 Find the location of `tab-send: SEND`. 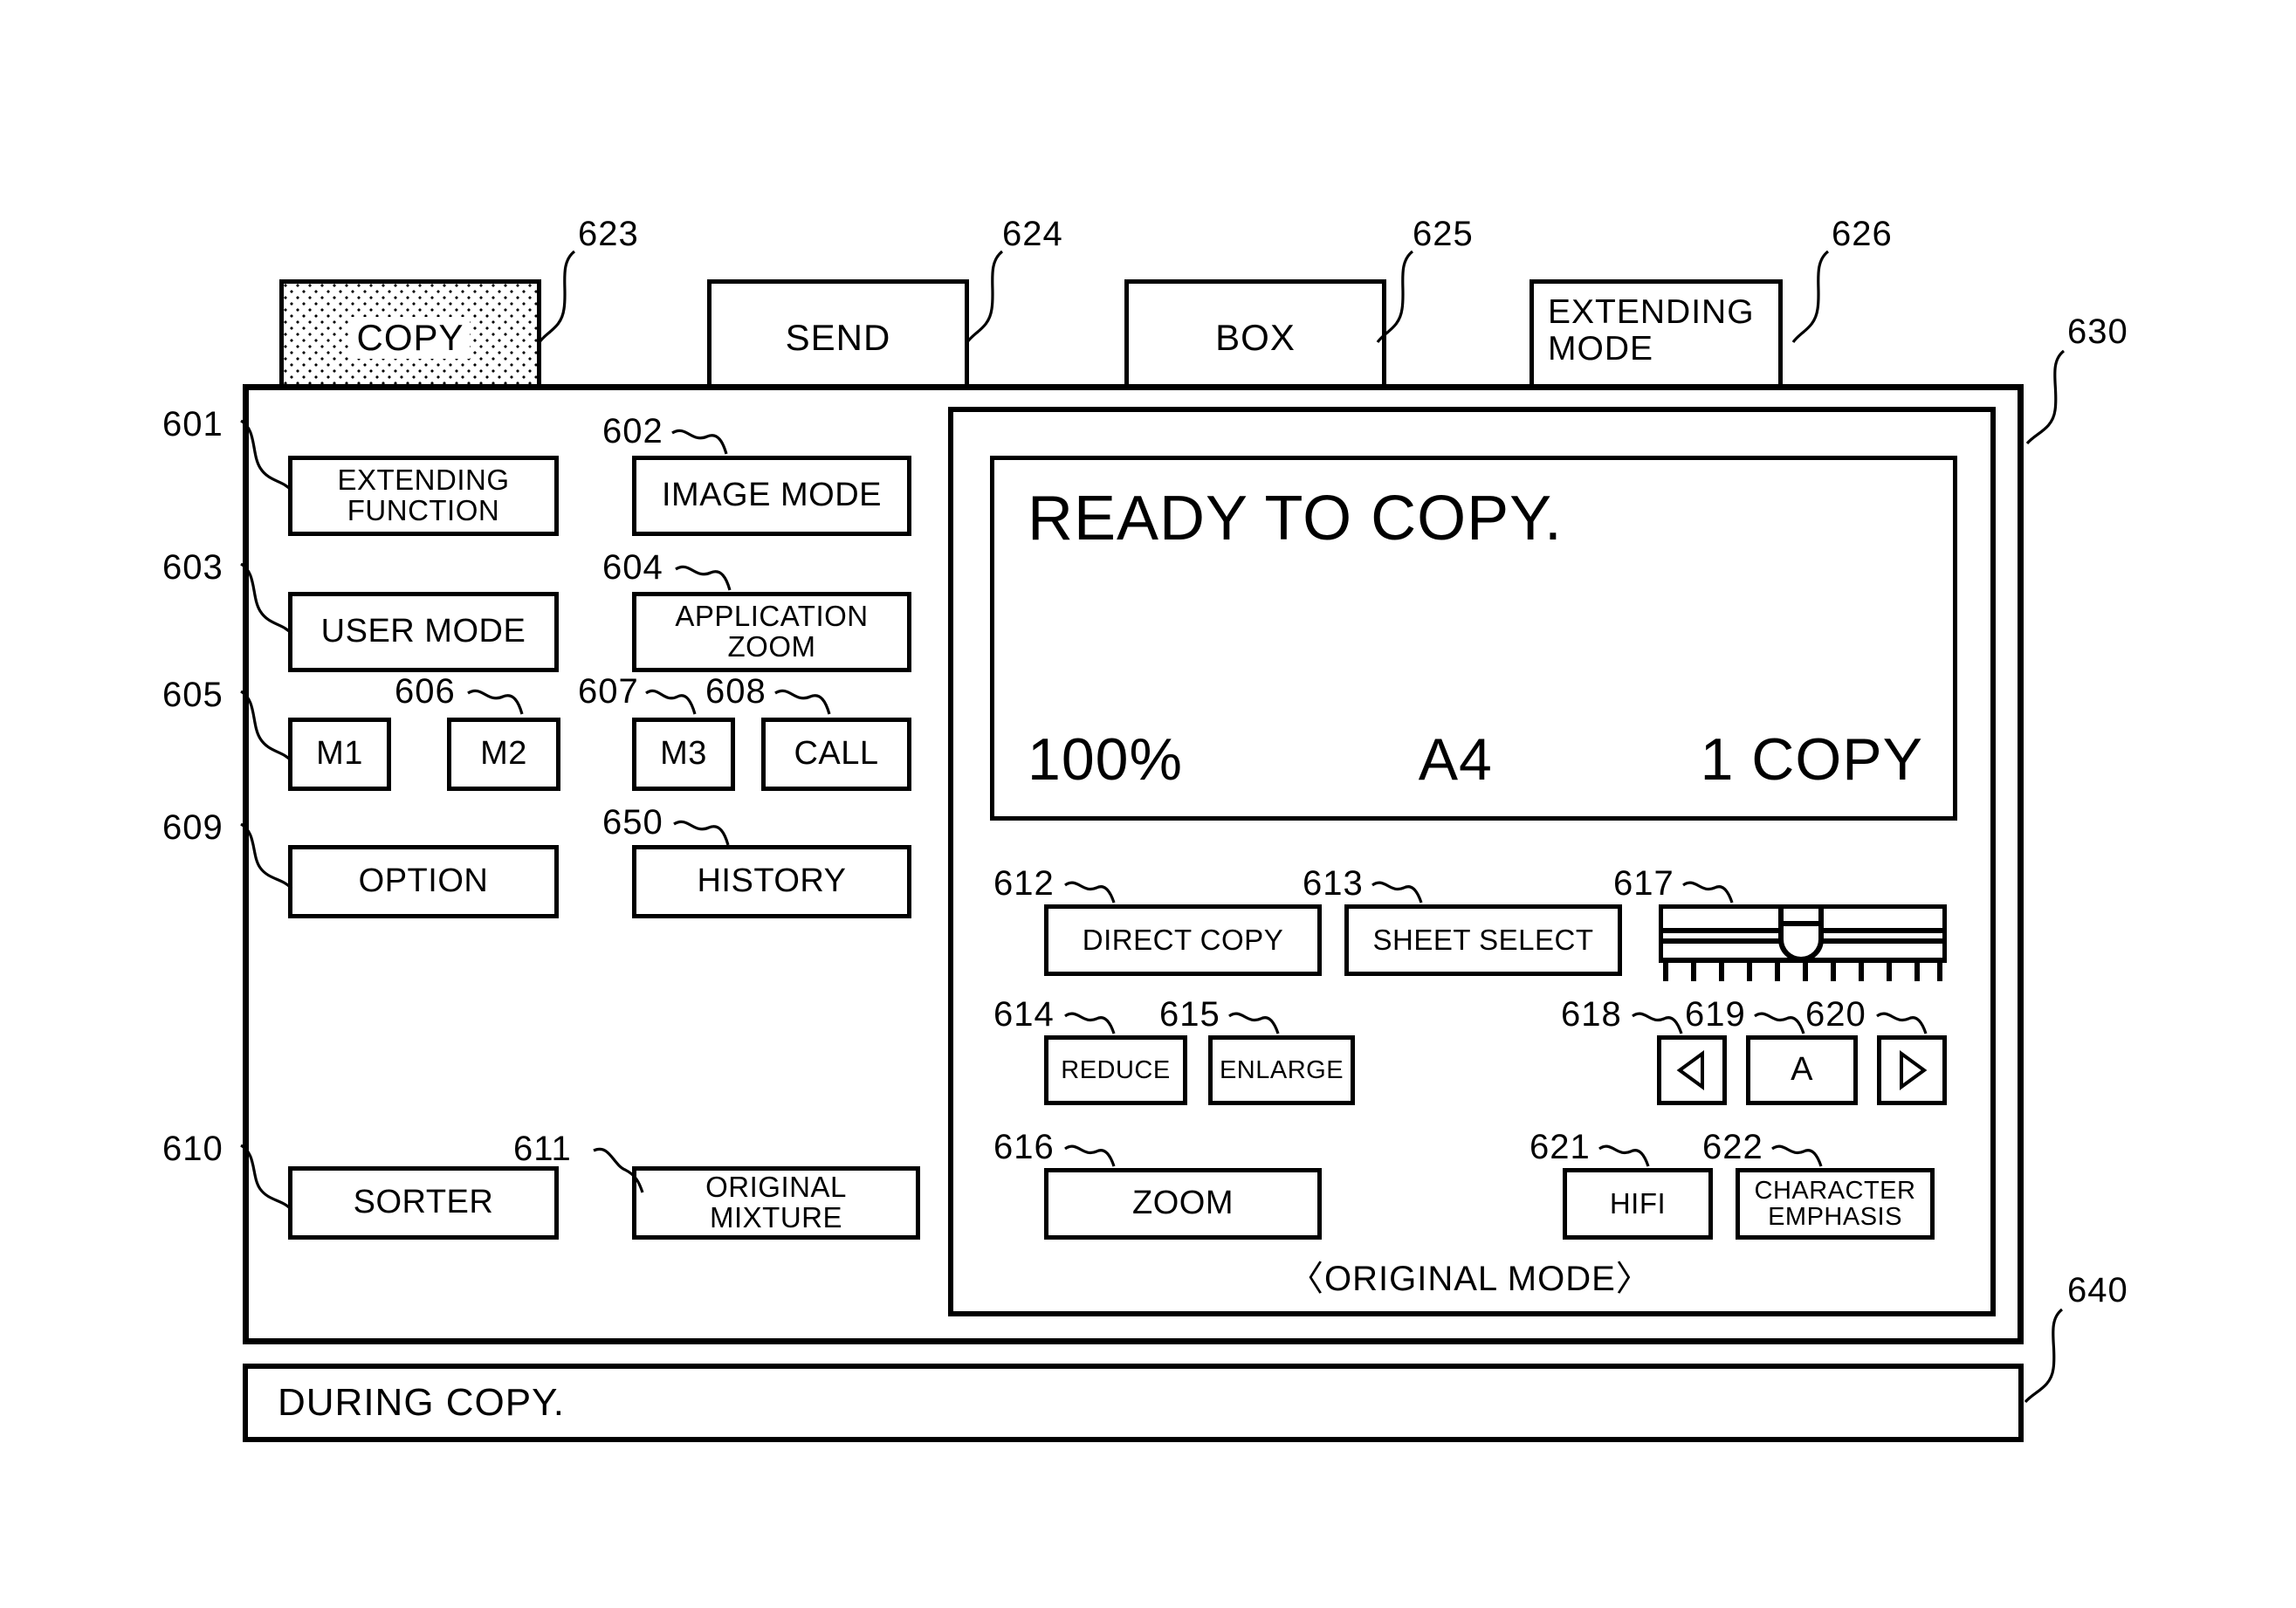

tab-send: SEND is located at coordinates (838, 335).